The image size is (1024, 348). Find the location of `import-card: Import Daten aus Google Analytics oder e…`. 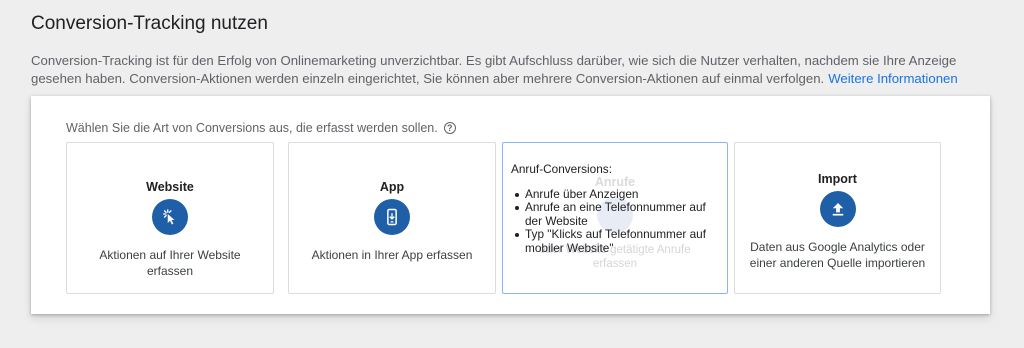

import-card: Import Daten aus Google Analytics oder e… is located at coordinates (837, 218).